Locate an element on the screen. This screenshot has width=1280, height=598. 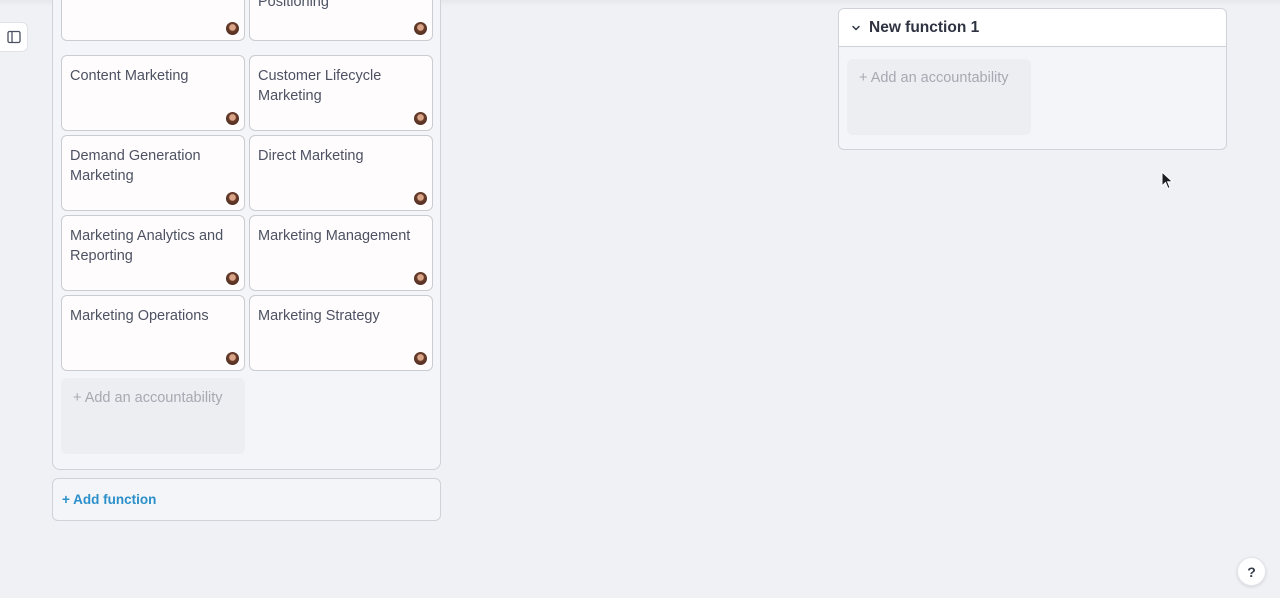
help-label: ? is located at coordinates (1251, 571).